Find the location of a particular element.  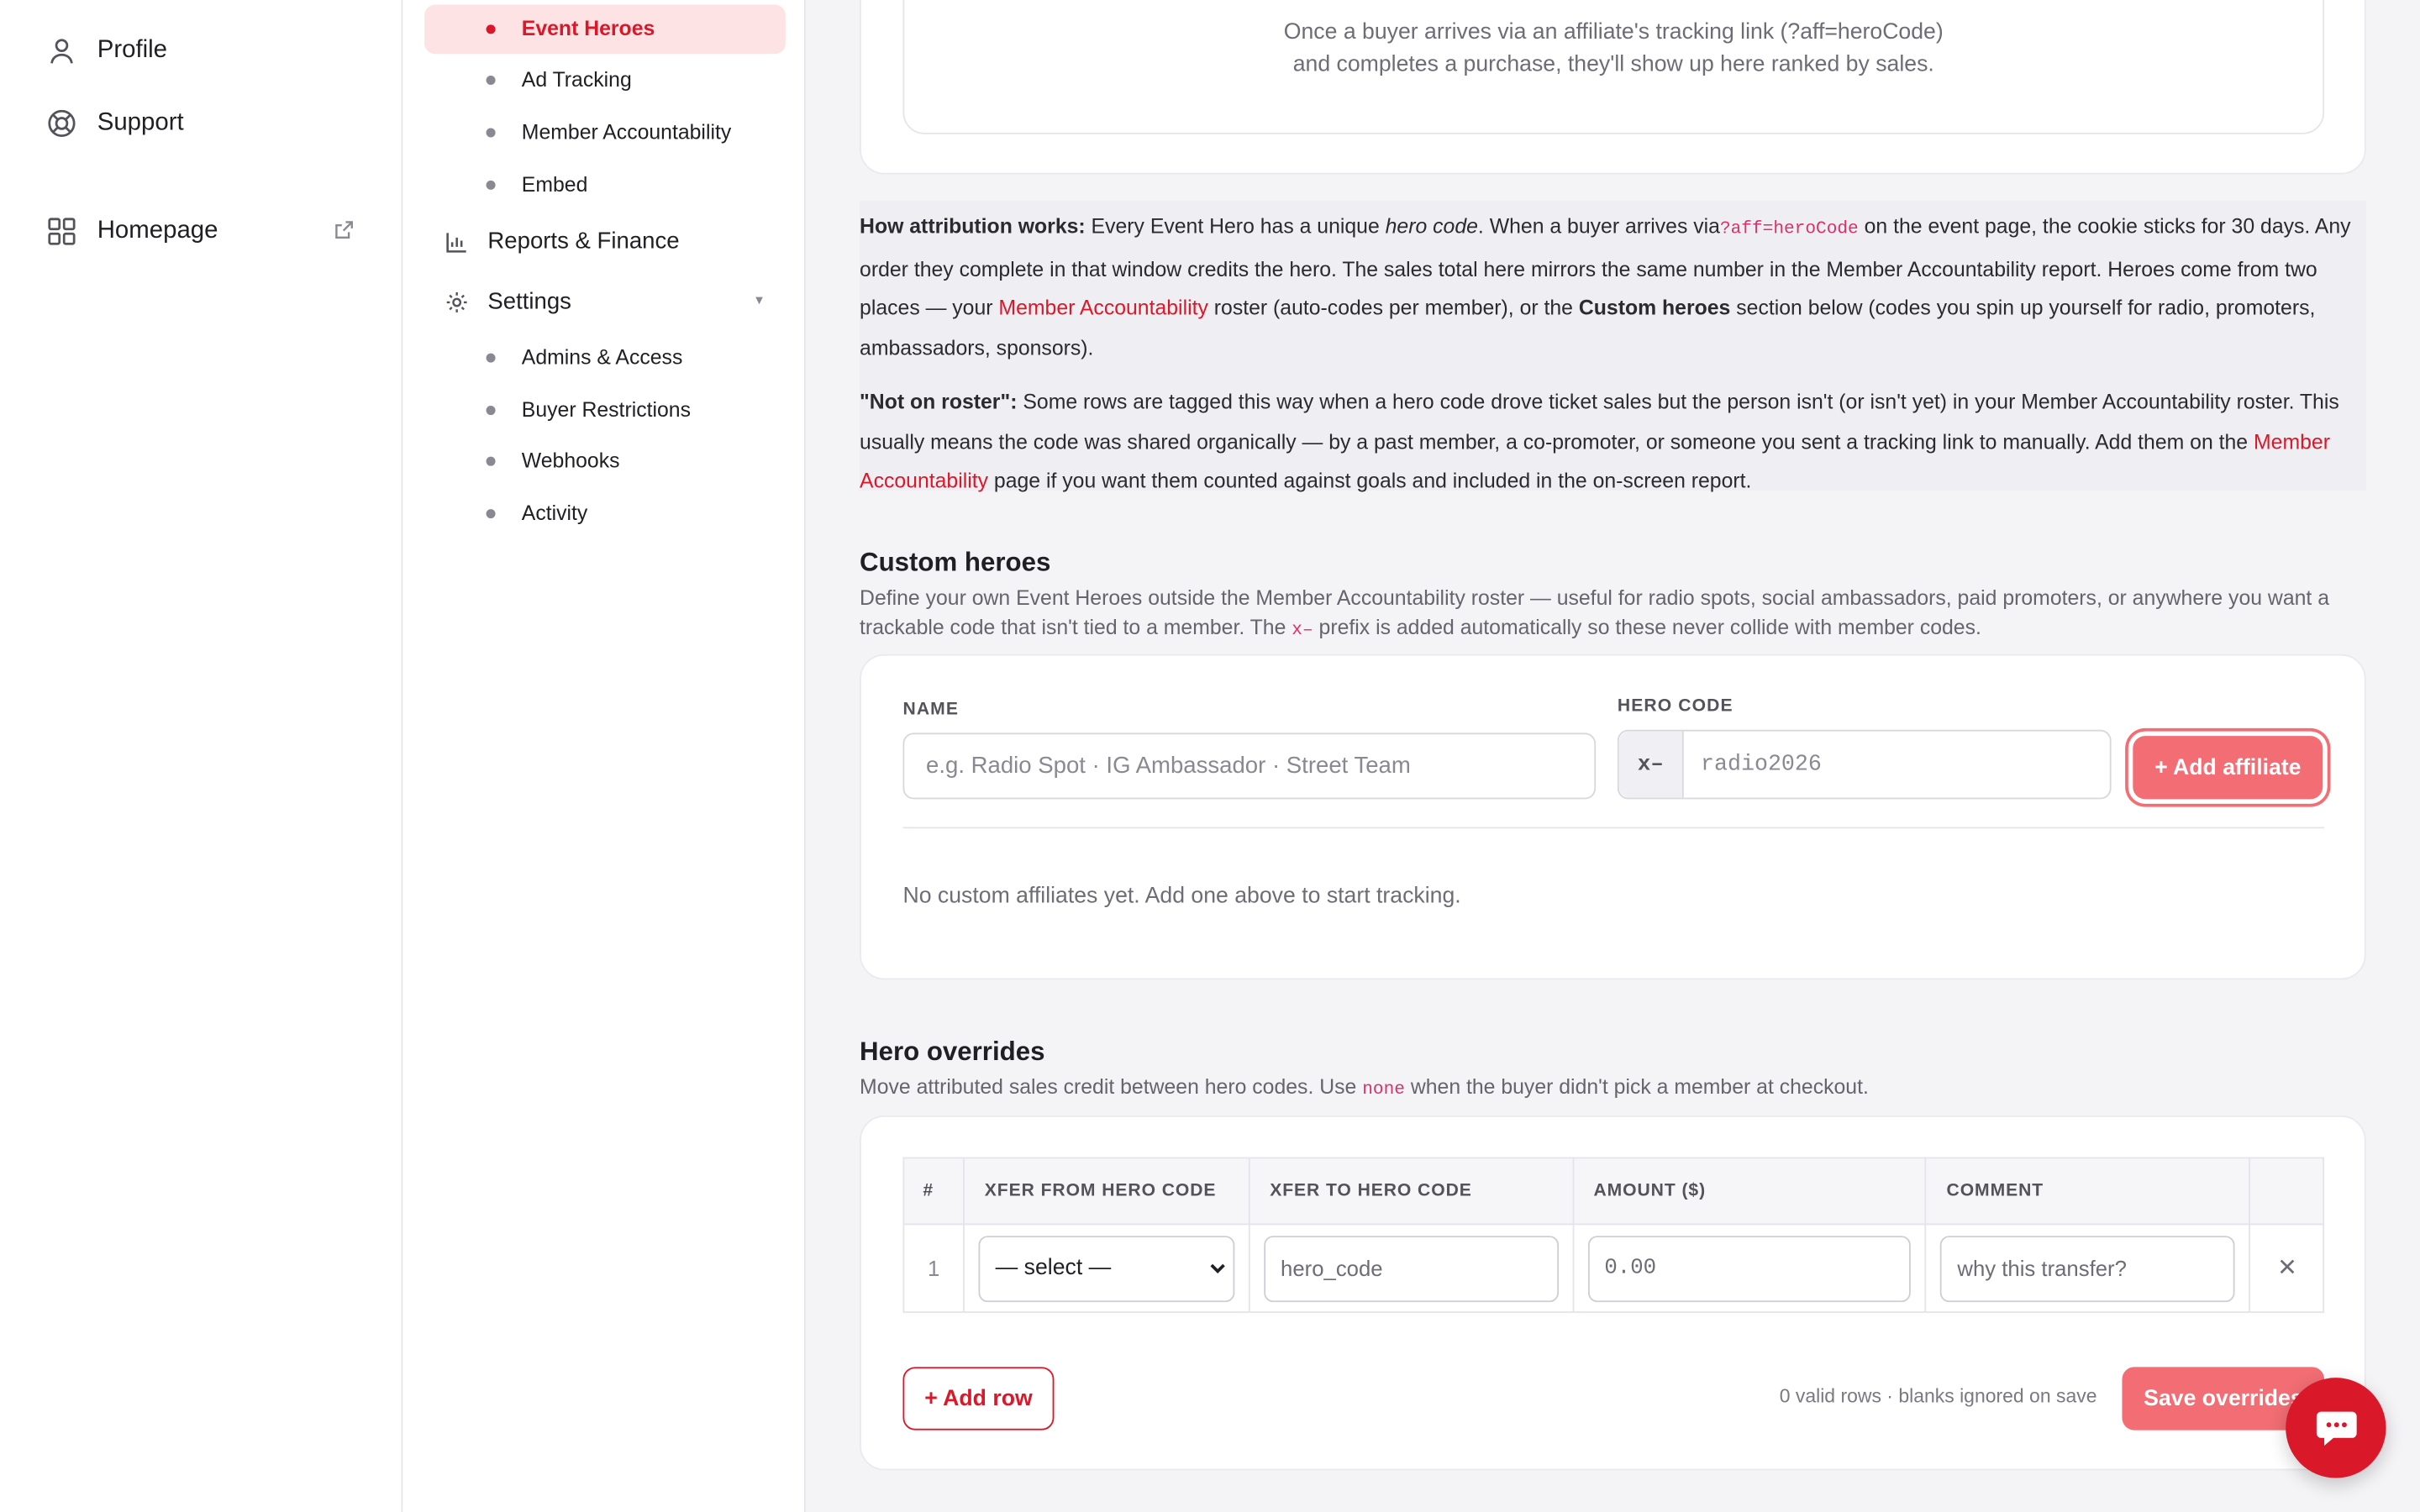

to-cell: hero_code is located at coordinates (1411, 1268).